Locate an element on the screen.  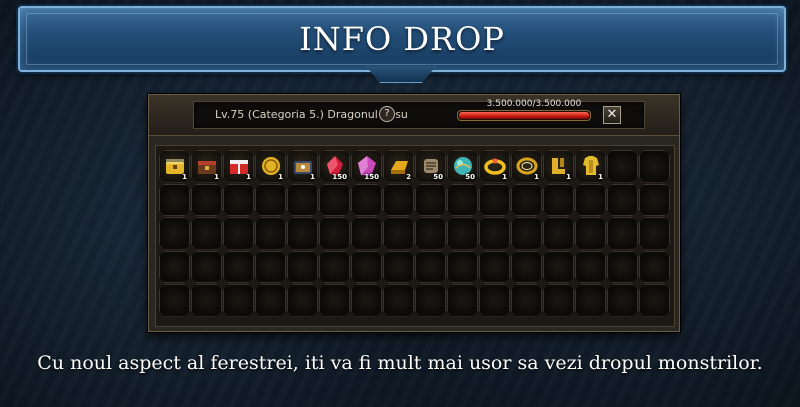
hp-bar-fill is located at coordinates (524, 115).